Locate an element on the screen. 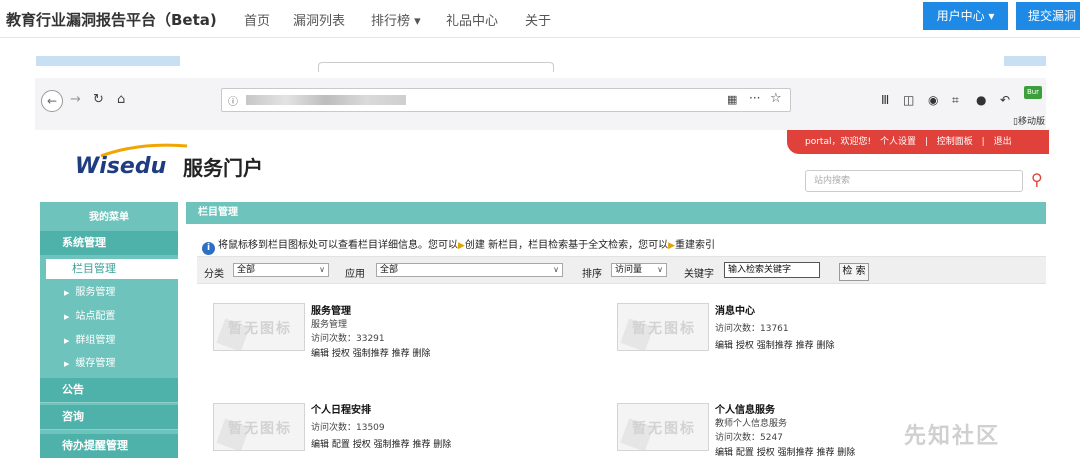 Image resolution: width=1080 pixels, height=458 pixels. url-text-redacted is located at coordinates (326, 100).